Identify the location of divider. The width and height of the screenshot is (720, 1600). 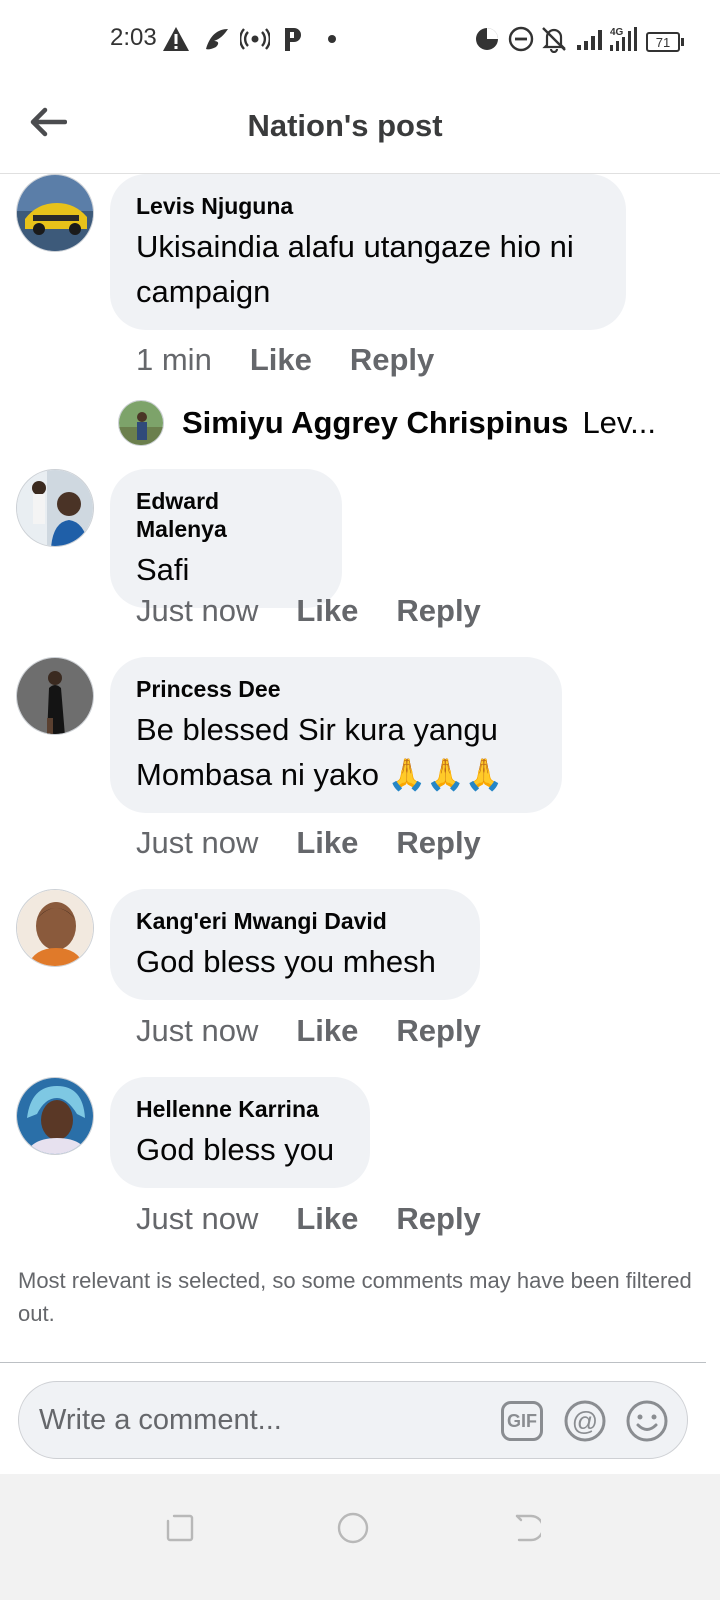
(353, 1362).